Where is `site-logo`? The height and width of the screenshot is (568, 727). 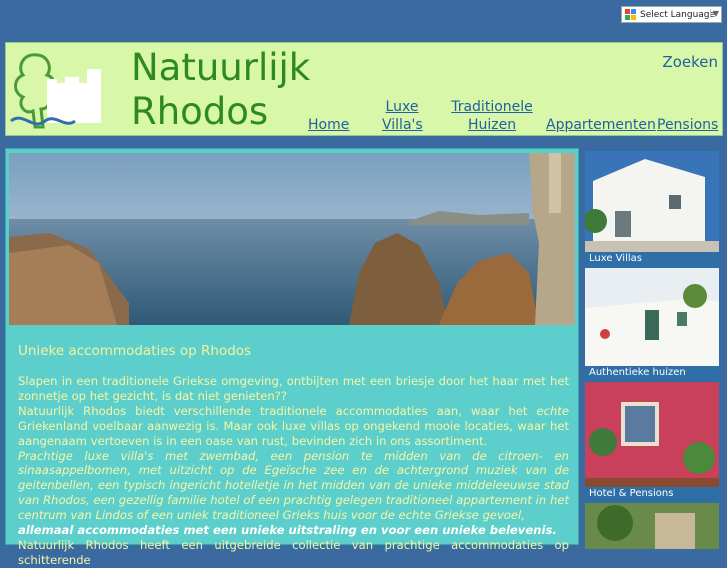 site-logo is located at coordinates (59, 90).